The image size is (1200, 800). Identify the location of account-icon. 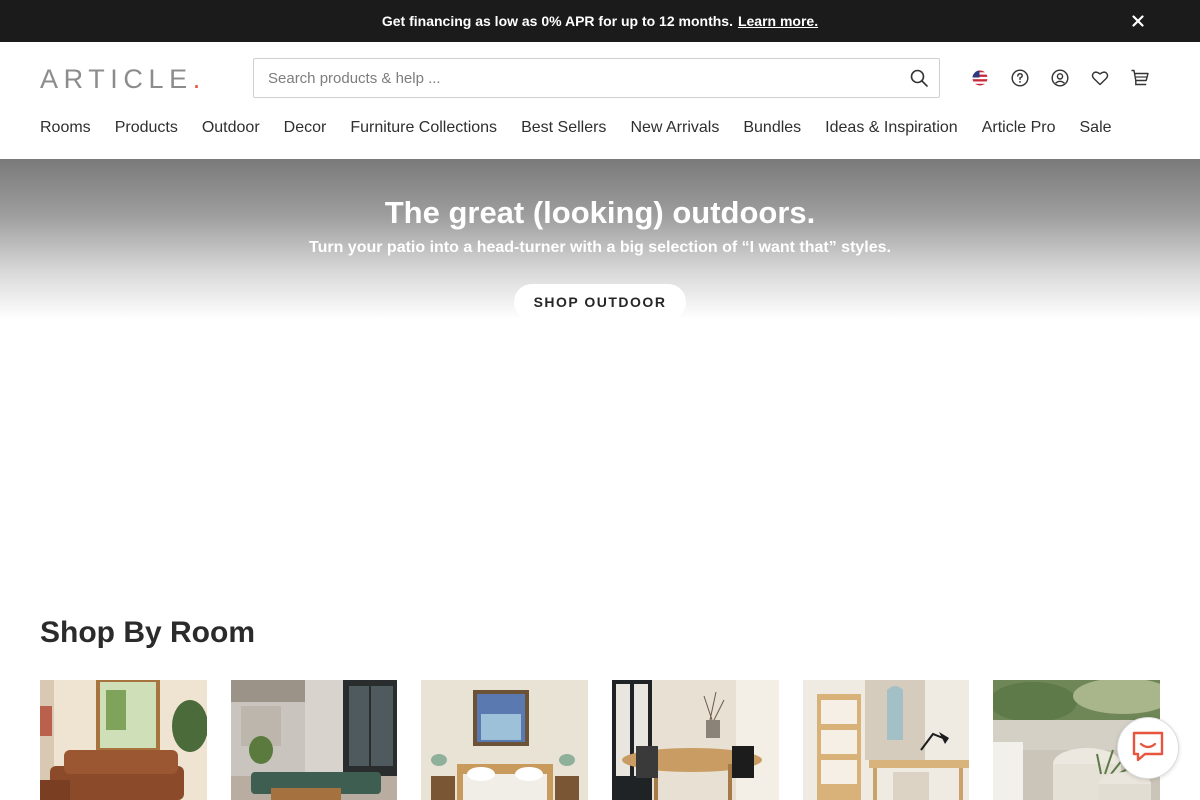
(1060, 78).